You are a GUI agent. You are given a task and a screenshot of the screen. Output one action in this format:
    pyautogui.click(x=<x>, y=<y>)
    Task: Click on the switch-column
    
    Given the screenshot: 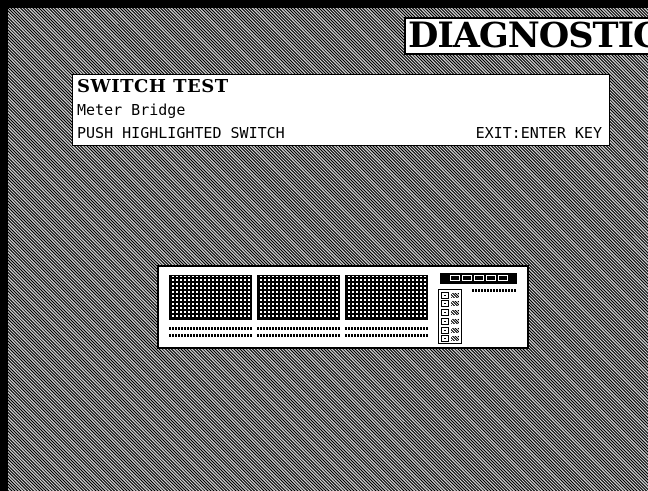 What is the action you would take?
    pyautogui.click(x=450, y=316)
    